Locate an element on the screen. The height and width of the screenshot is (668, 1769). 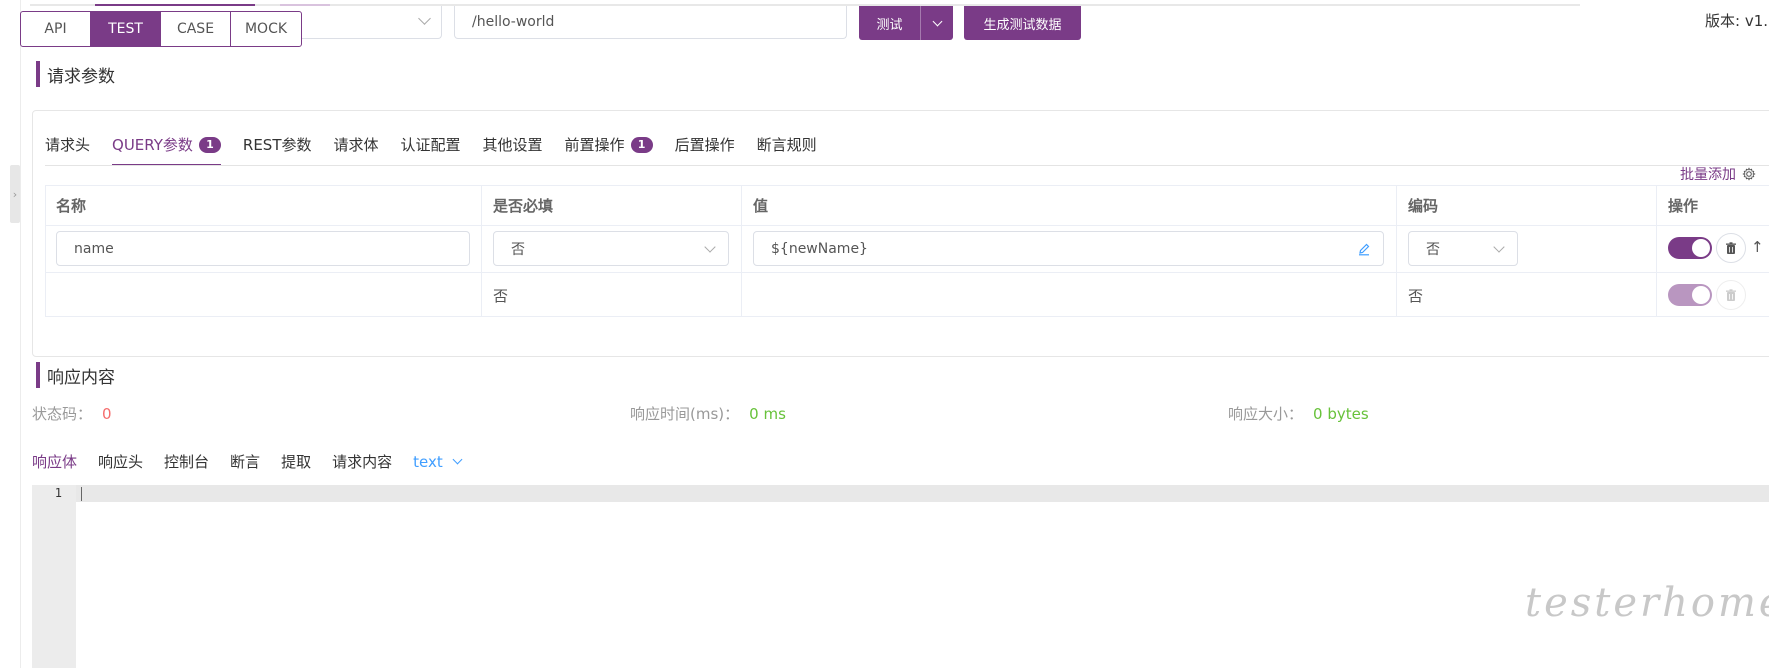
test-button: 测试 is located at coordinates (890, 23).